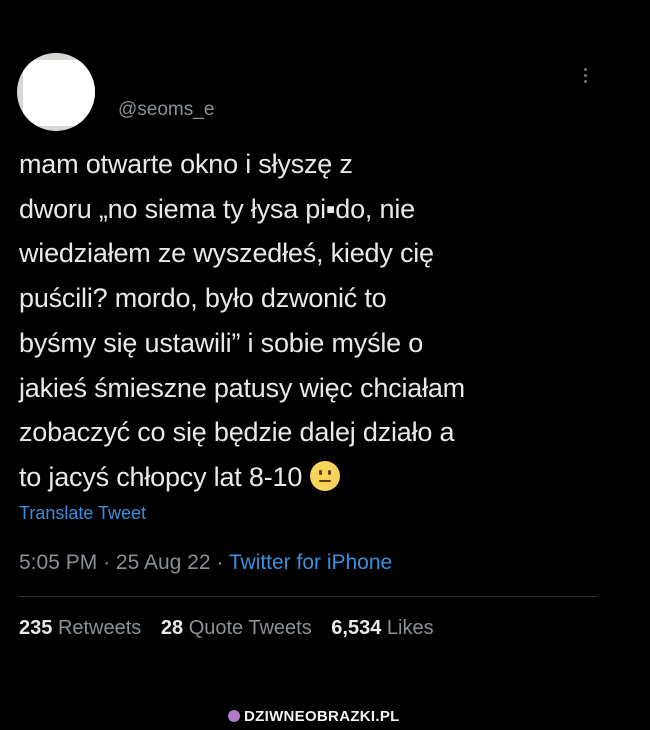 The image size is (650, 730). I want to click on tweet-time: 5:05 PM, so click(58, 562).